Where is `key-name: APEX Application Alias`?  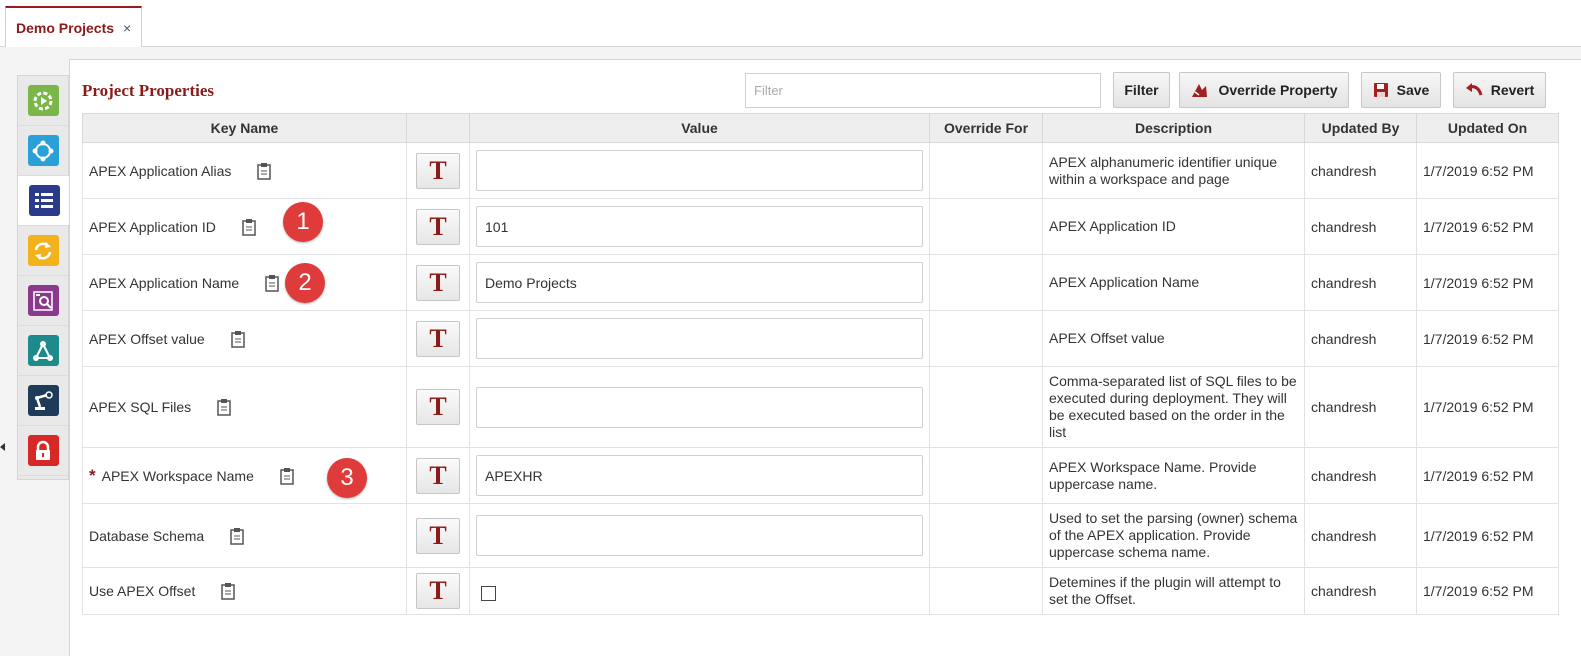
key-name: APEX Application Alias is located at coordinates (160, 170).